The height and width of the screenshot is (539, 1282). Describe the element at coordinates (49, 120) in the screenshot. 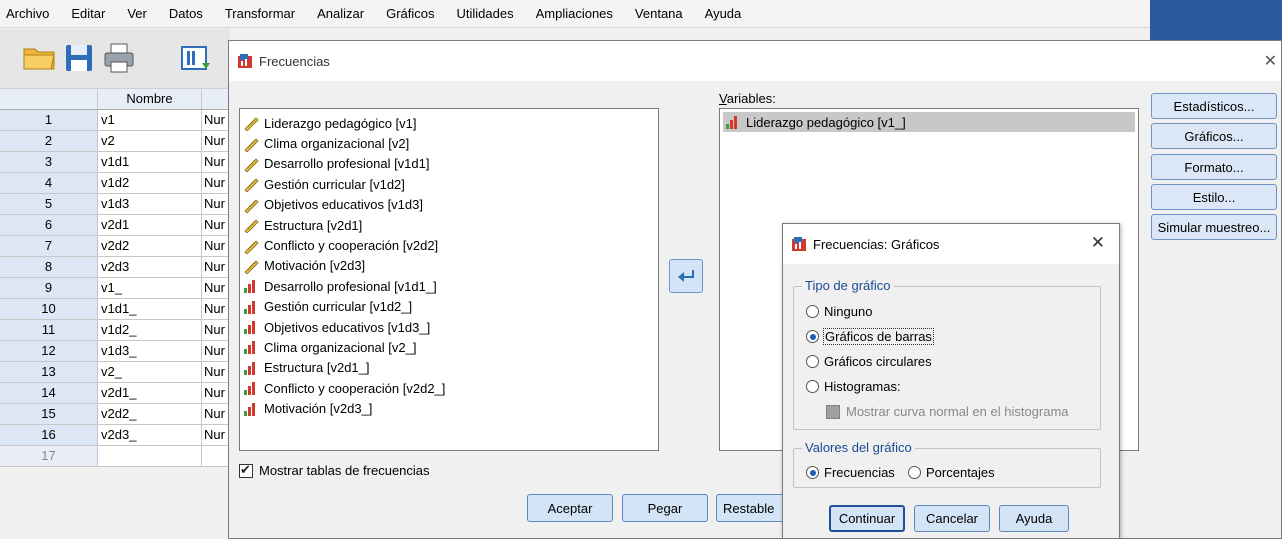

I see `cell-num: 1` at that location.